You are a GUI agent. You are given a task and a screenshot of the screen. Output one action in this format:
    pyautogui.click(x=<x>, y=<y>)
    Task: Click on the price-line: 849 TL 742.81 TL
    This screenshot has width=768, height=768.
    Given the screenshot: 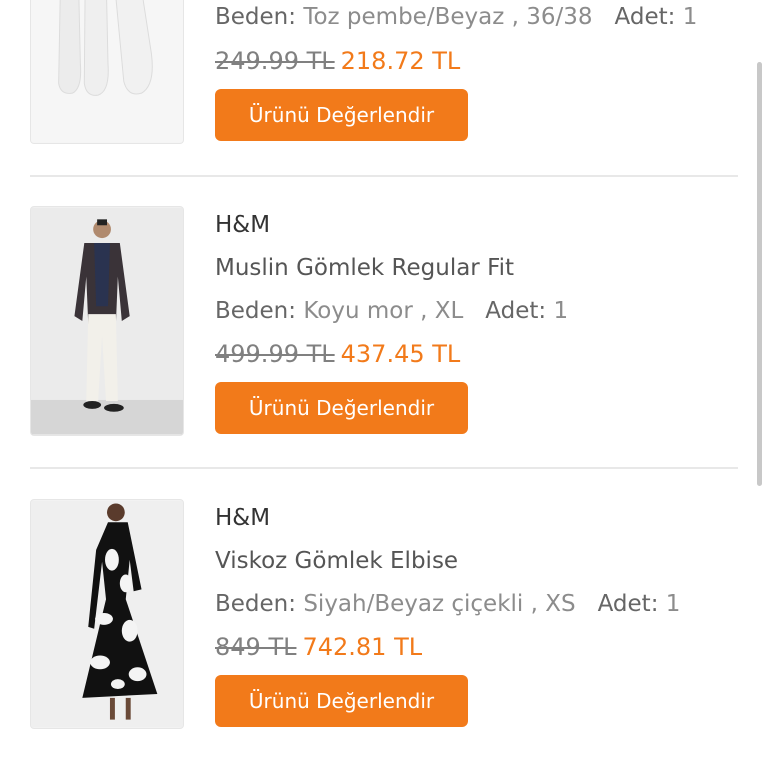 What is the action you would take?
    pyautogui.click(x=318, y=647)
    